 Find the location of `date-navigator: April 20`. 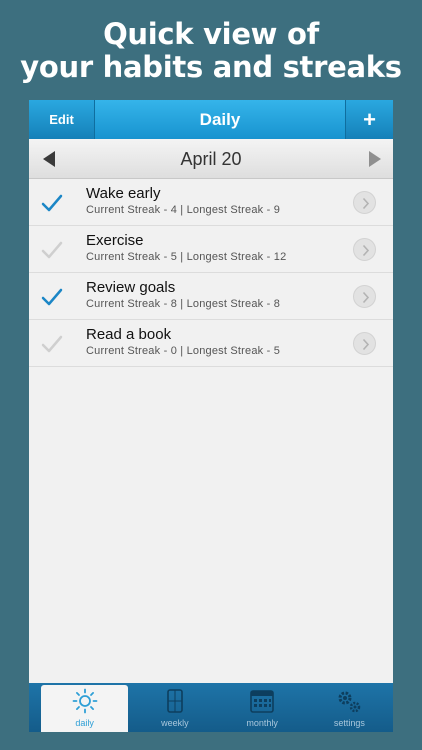

date-navigator: April 20 is located at coordinates (211, 159).